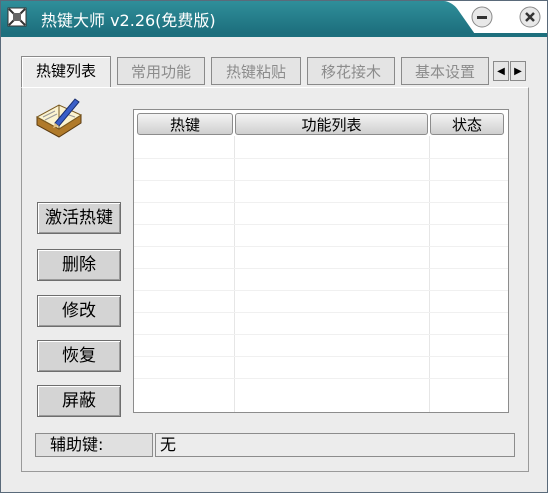 The width and height of the screenshot is (548, 493). Describe the element at coordinates (335, 445) in the screenshot. I see `modifier-key-value: 无` at that location.